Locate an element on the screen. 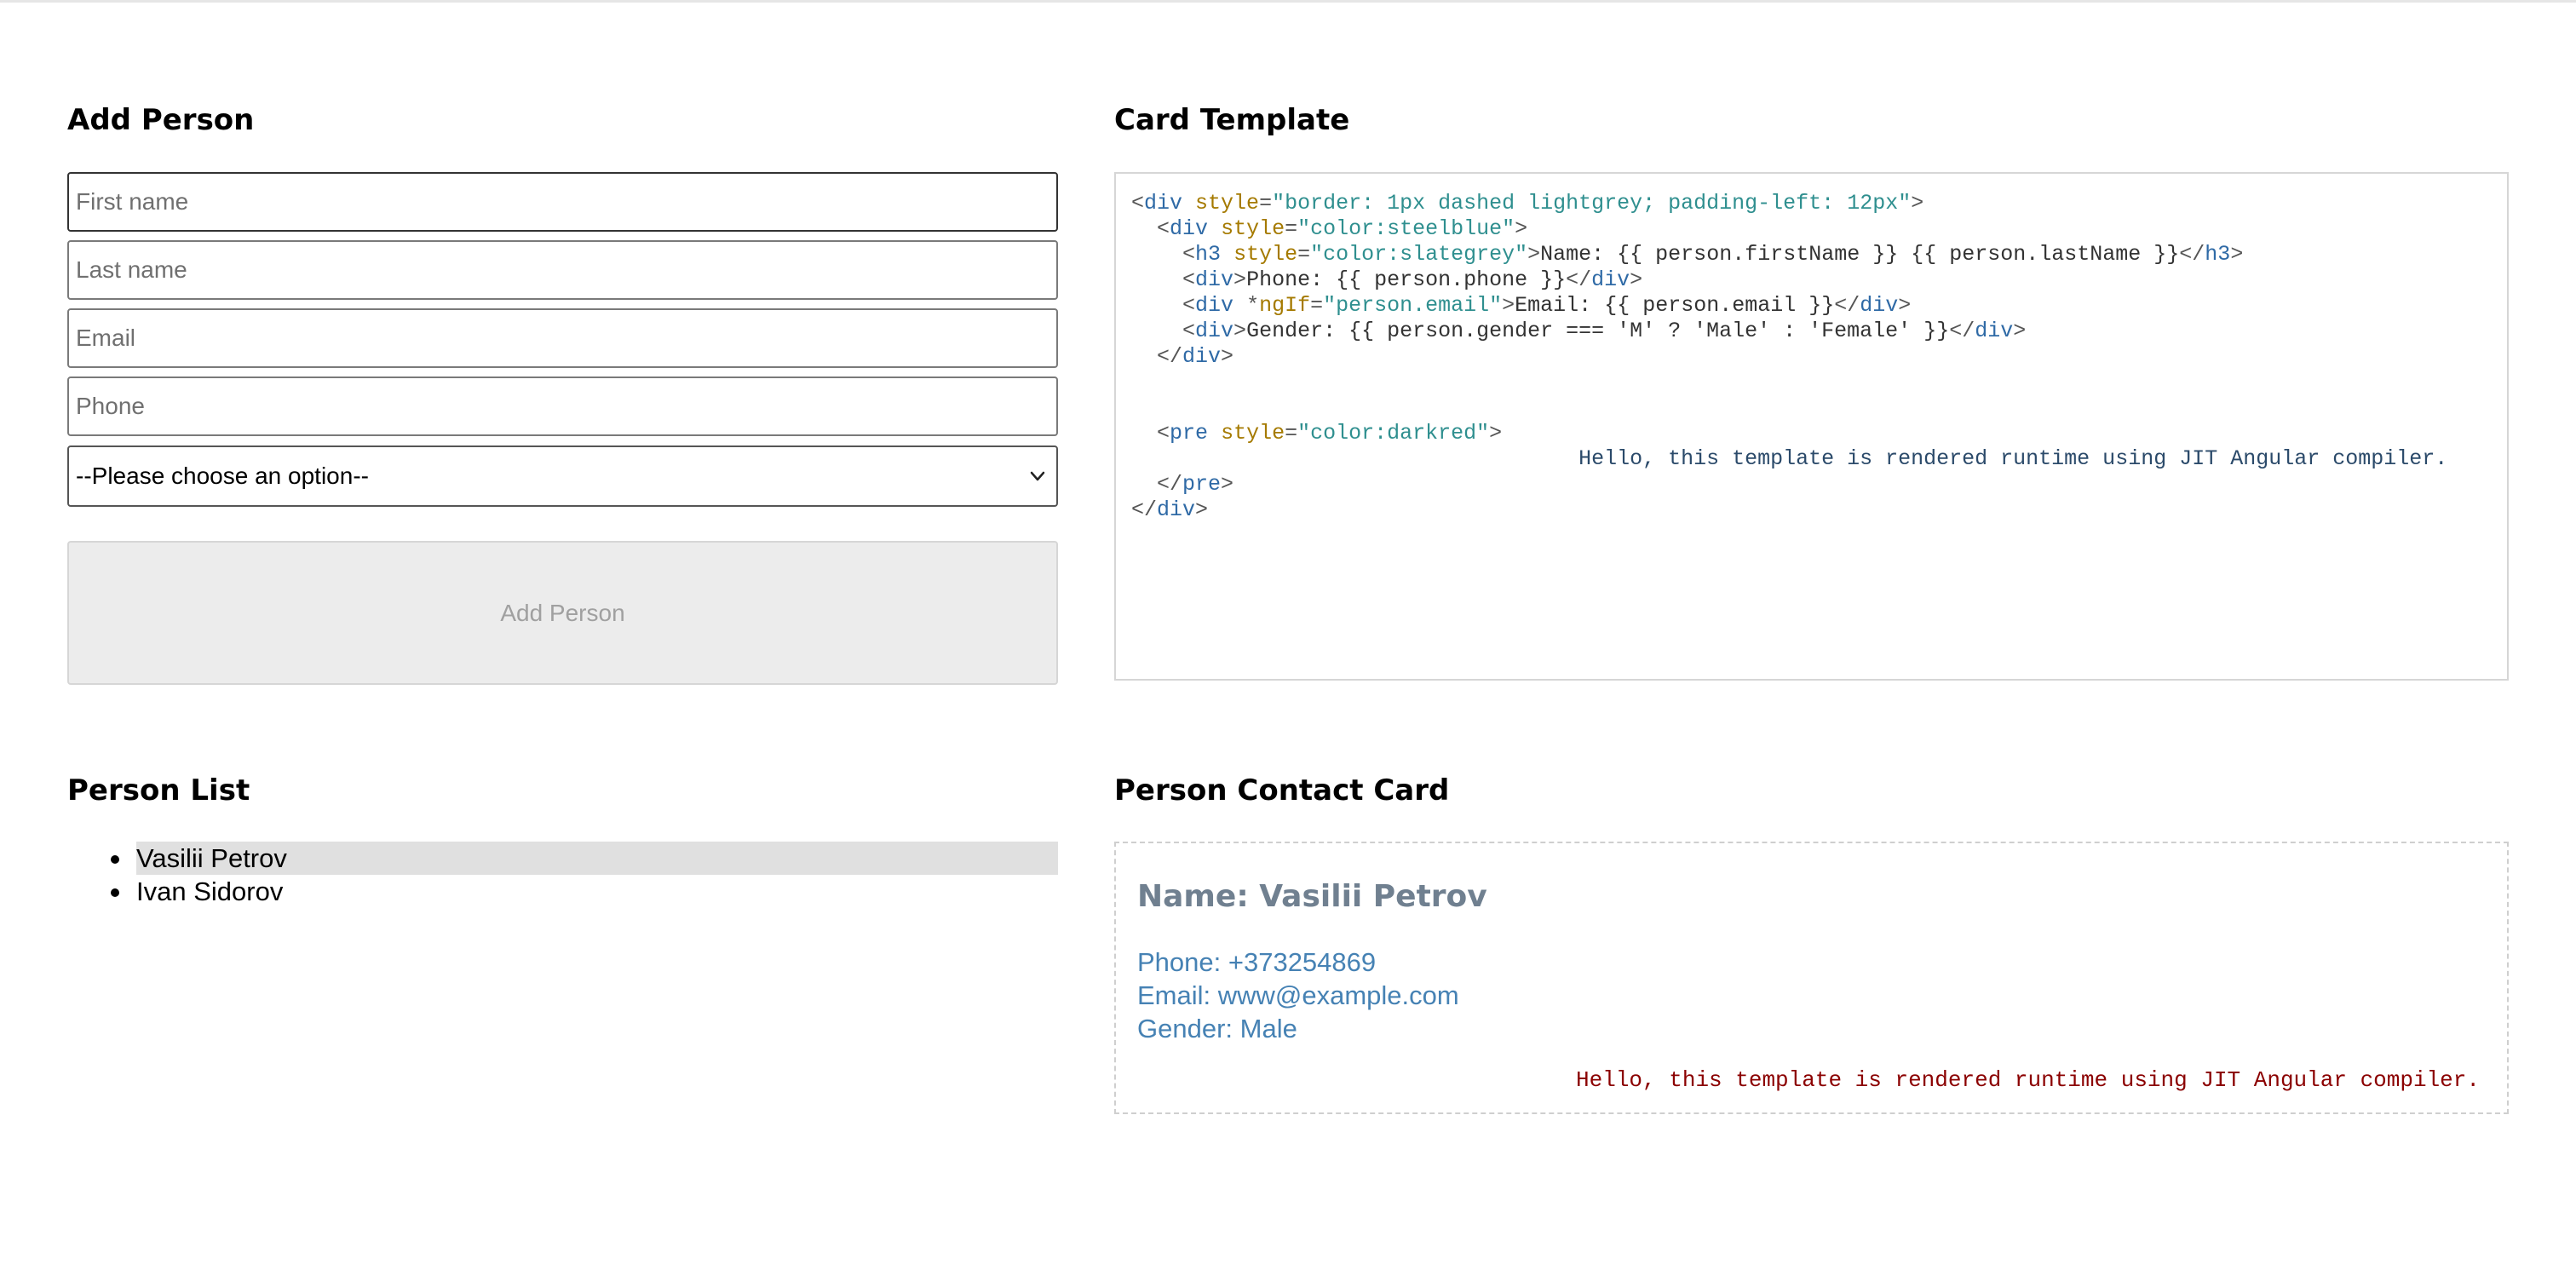 Image resolution: width=2576 pixels, height=1276 pixels. person-list-item: Vasilii Petrov is located at coordinates (584, 858).